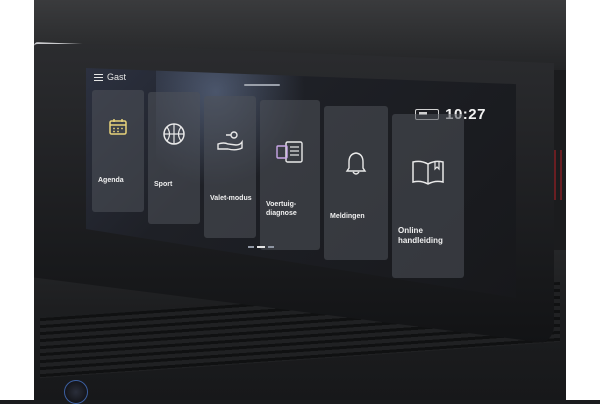 The image size is (600, 404). I want to click on tile-sport: Sport, so click(174, 158).